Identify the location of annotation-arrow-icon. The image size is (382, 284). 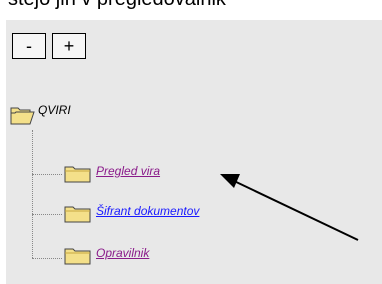
(289, 207).